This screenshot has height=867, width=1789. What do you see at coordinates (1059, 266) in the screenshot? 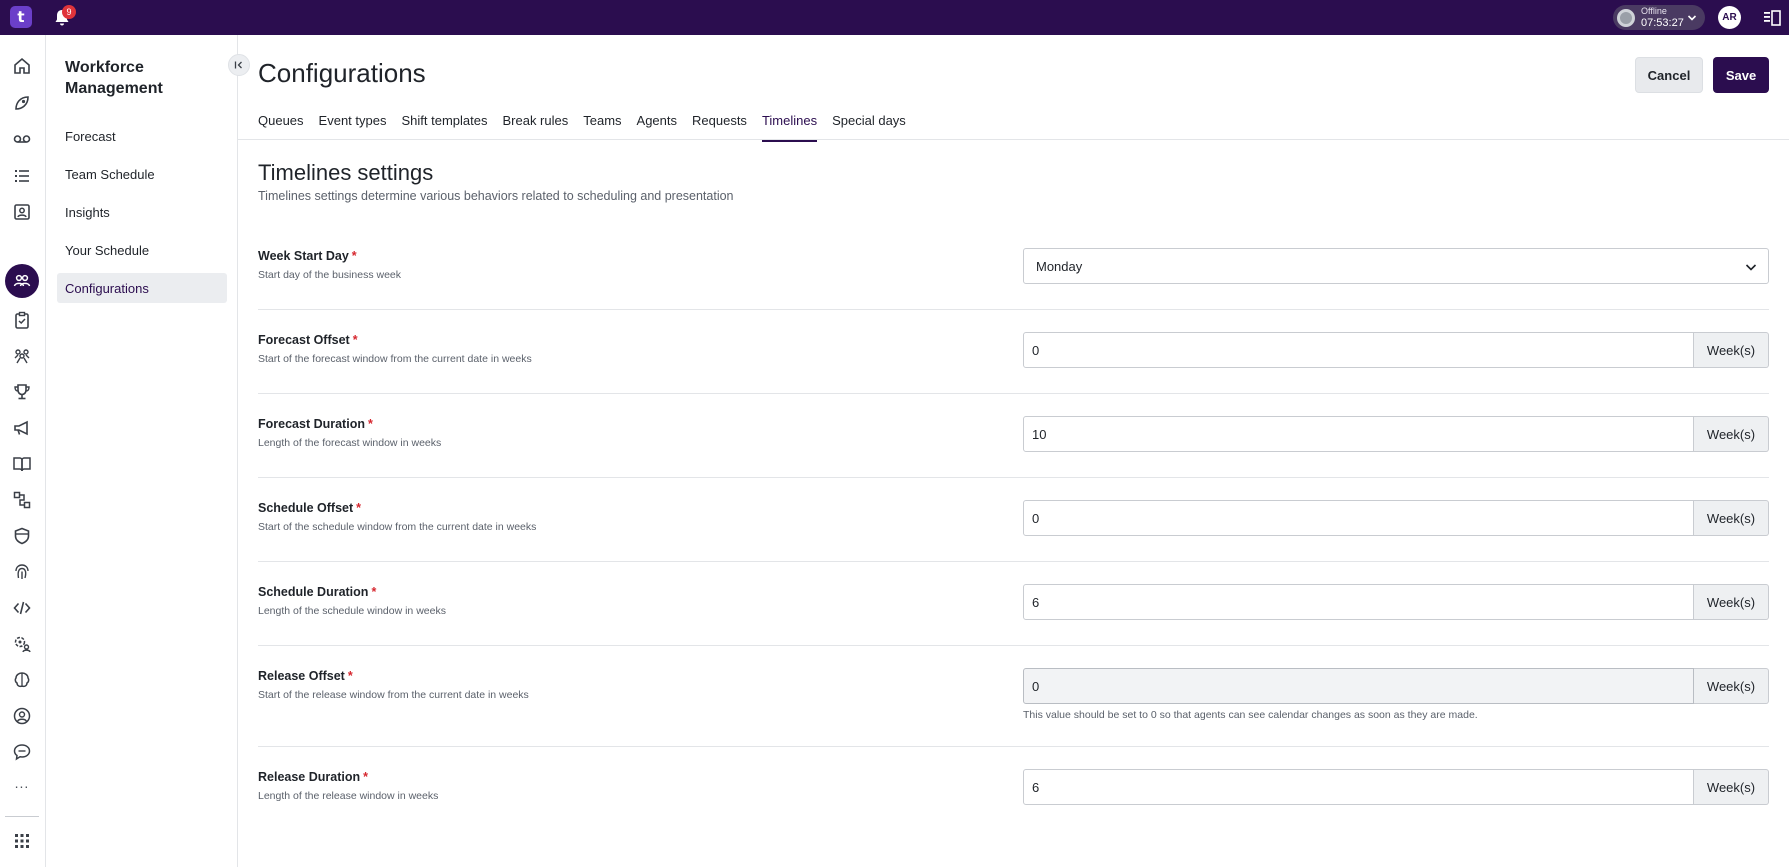
I see `week-start-day-value: Monday` at bounding box center [1059, 266].